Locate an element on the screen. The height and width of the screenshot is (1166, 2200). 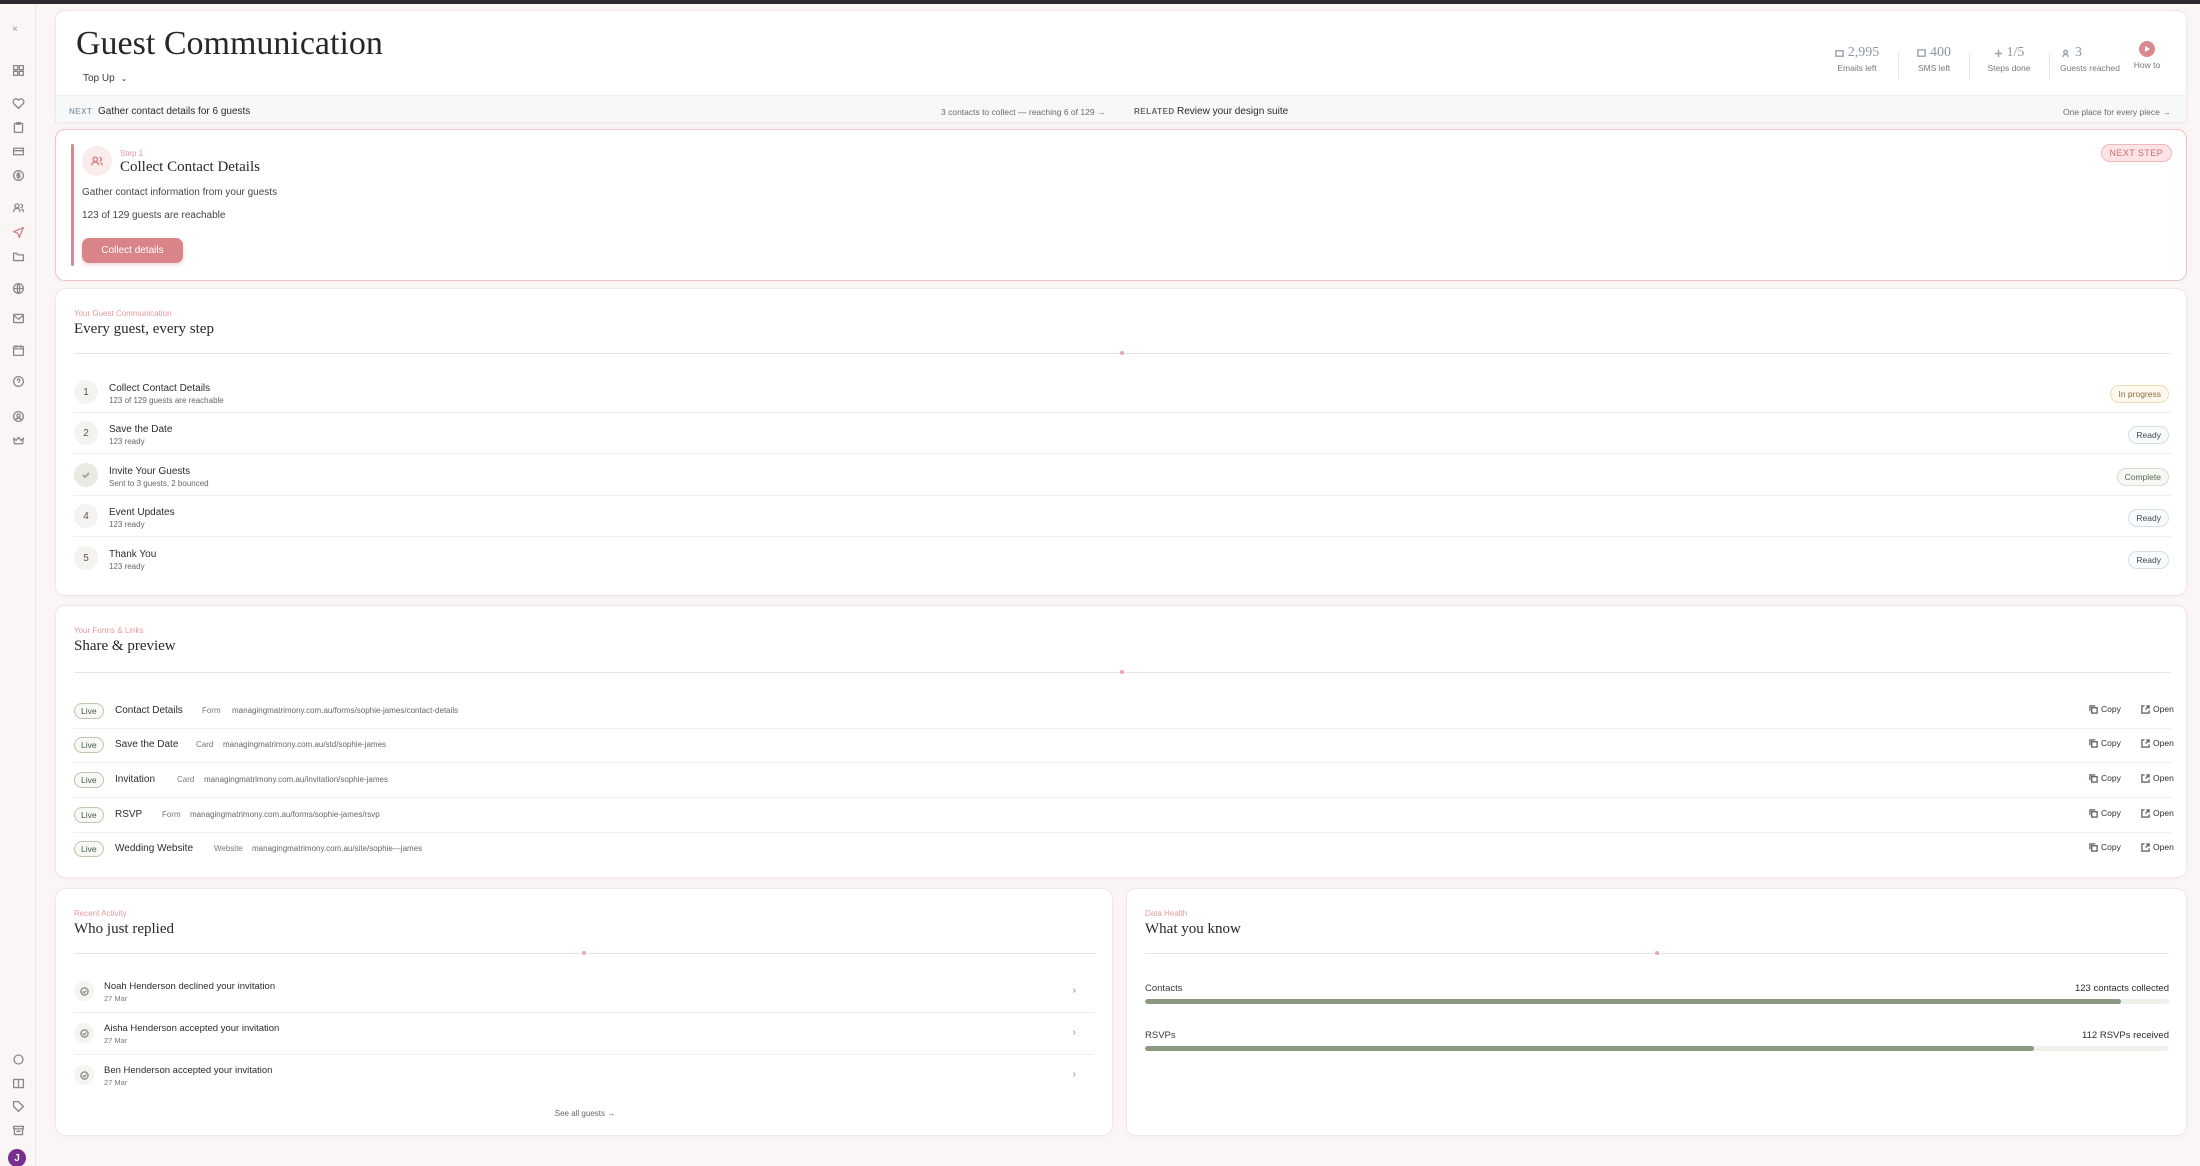
how-to-button: How to is located at coordinates (2147, 55).